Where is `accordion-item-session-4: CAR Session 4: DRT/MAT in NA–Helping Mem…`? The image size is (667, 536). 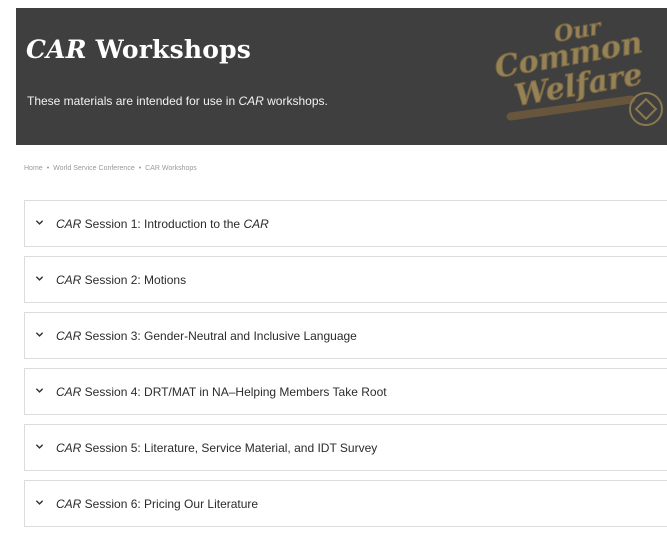 accordion-item-session-4: CAR Session 4: DRT/MAT in NA–Helping Mem… is located at coordinates (345, 391).